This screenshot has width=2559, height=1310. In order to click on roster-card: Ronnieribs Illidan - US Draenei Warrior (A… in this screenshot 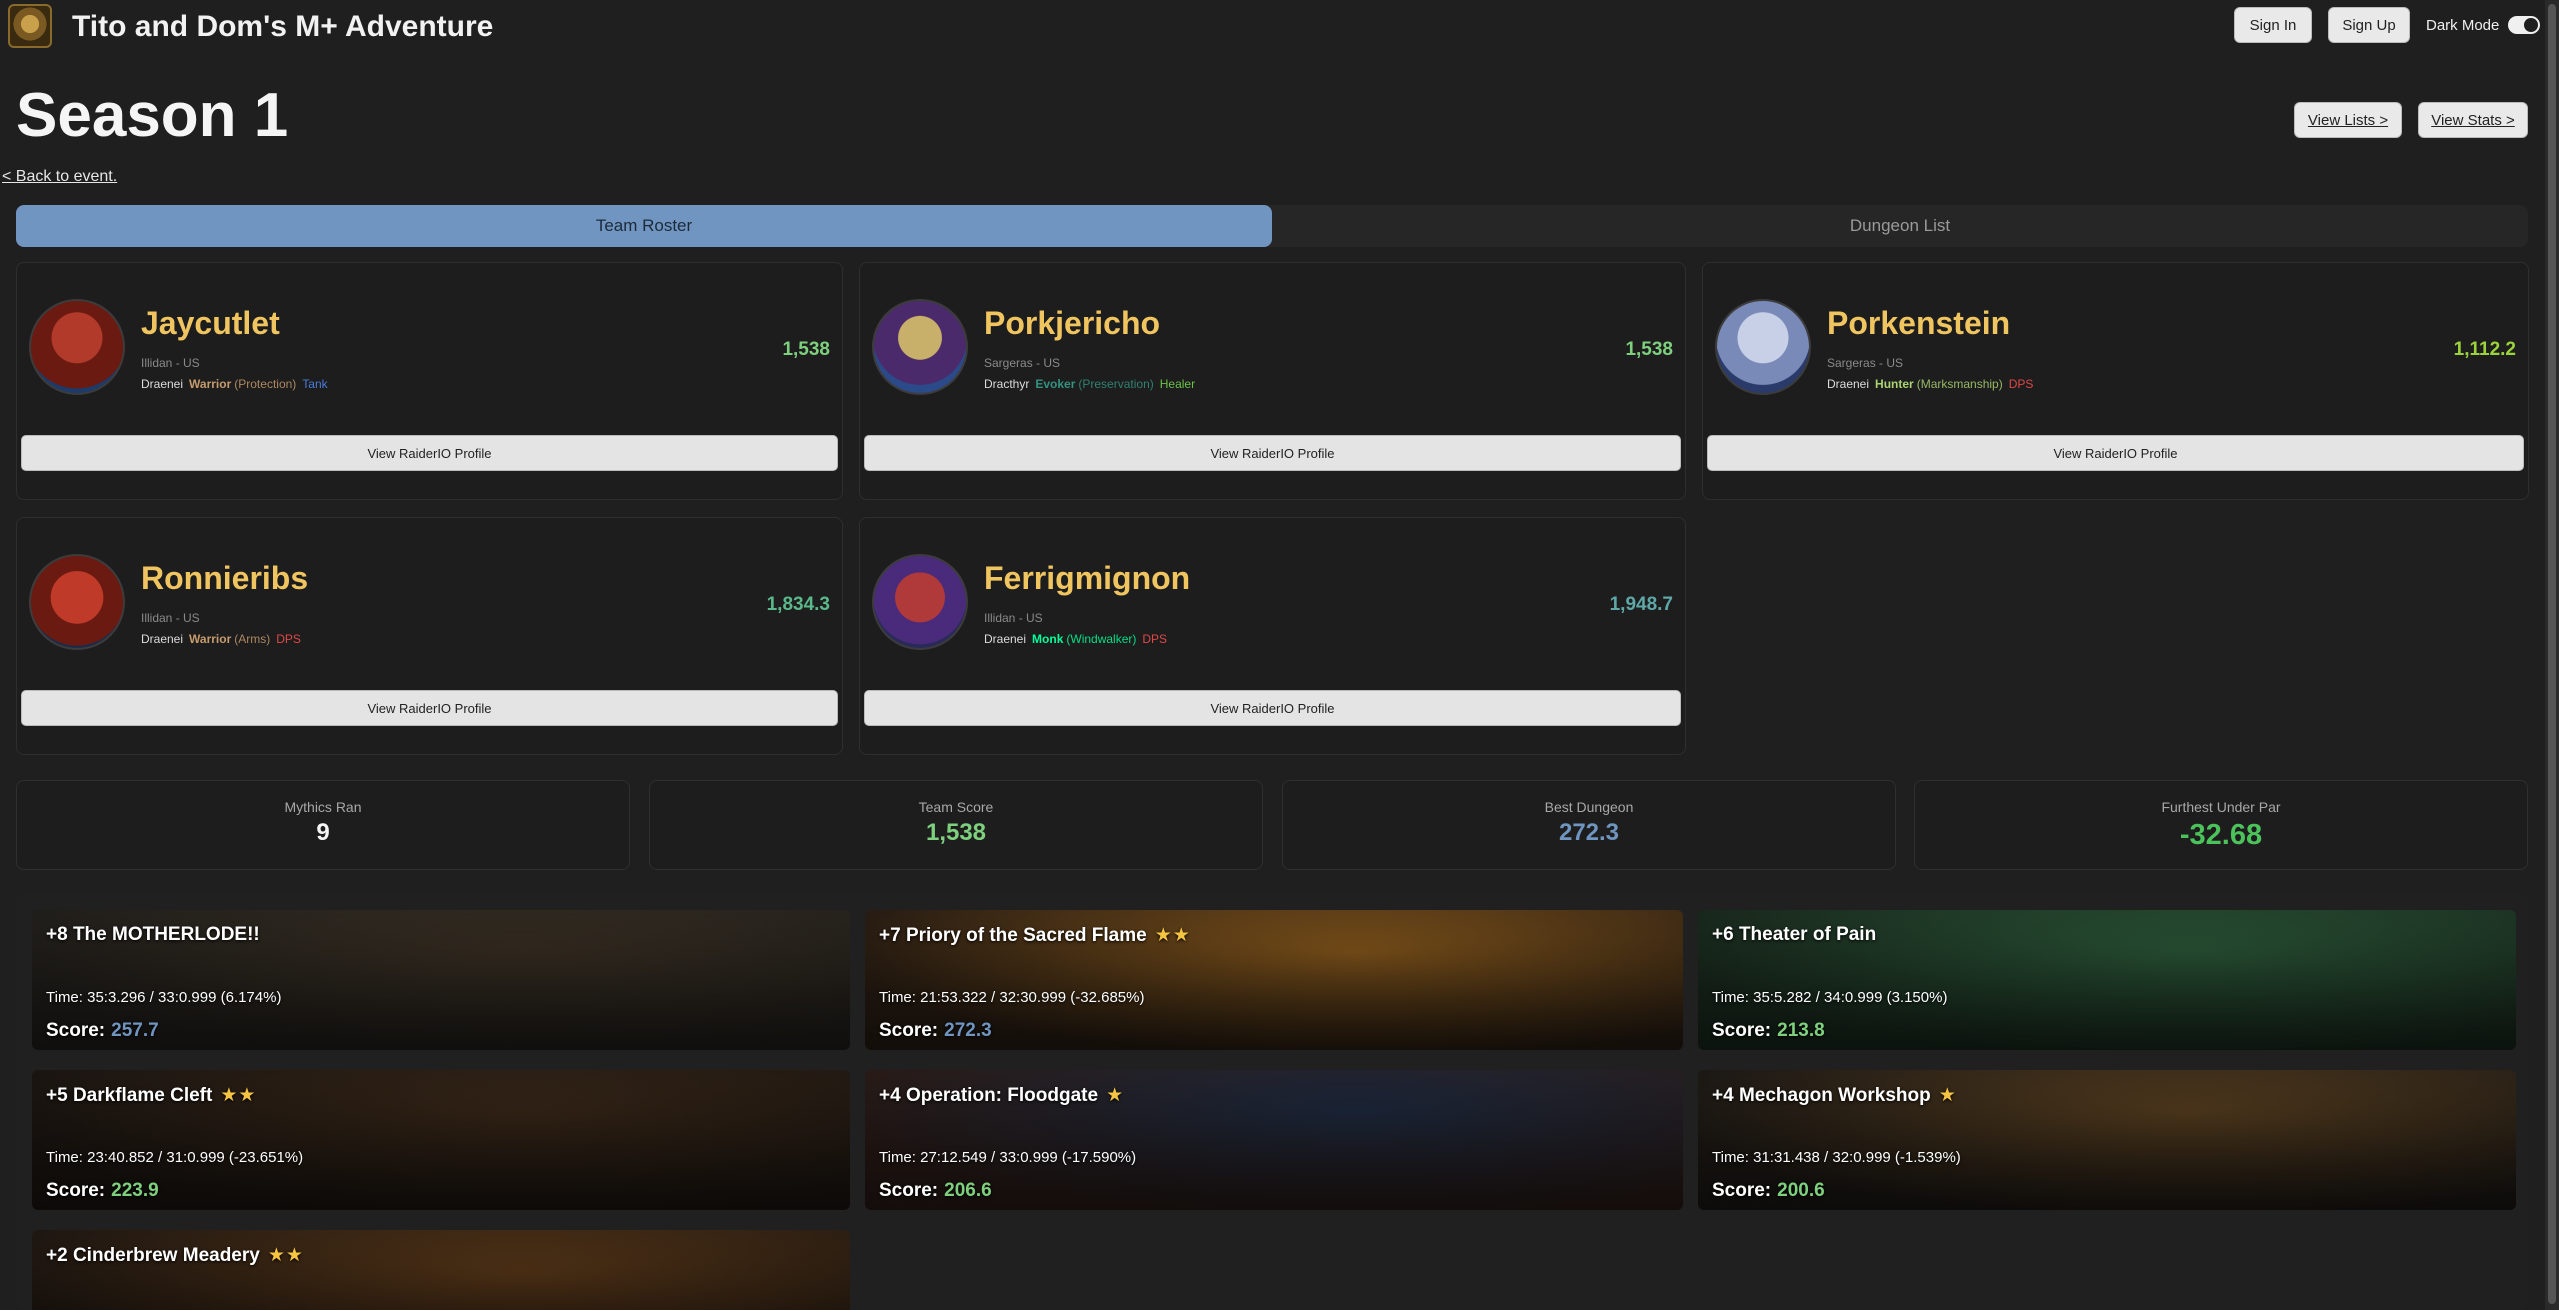, I will do `click(429, 636)`.